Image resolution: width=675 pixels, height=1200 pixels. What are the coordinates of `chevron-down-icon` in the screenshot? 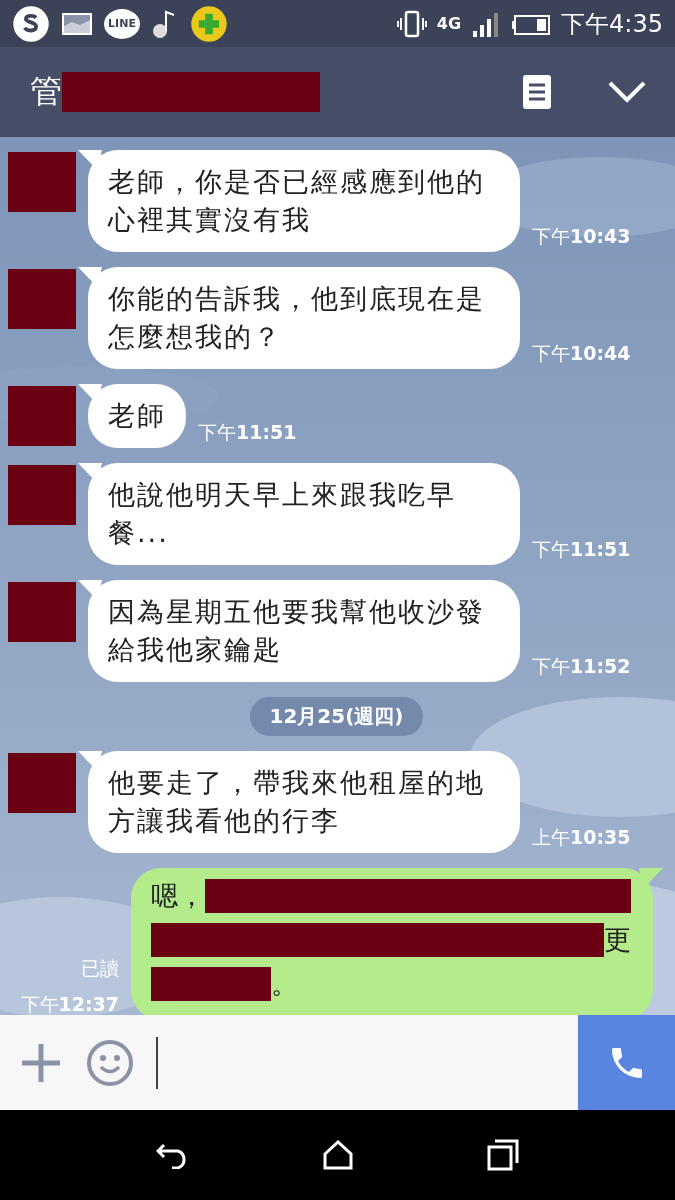 It's located at (627, 92).